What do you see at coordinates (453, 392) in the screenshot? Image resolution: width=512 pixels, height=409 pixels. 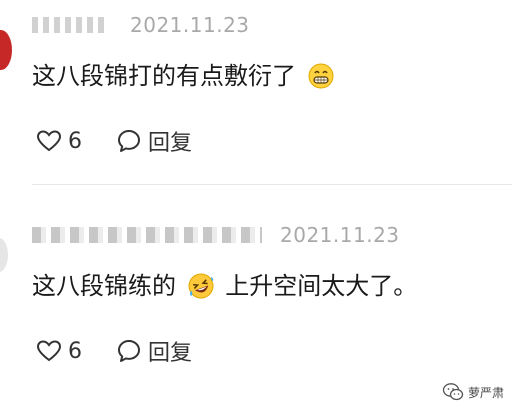 I see `wechat-icon` at bounding box center [453, 392].